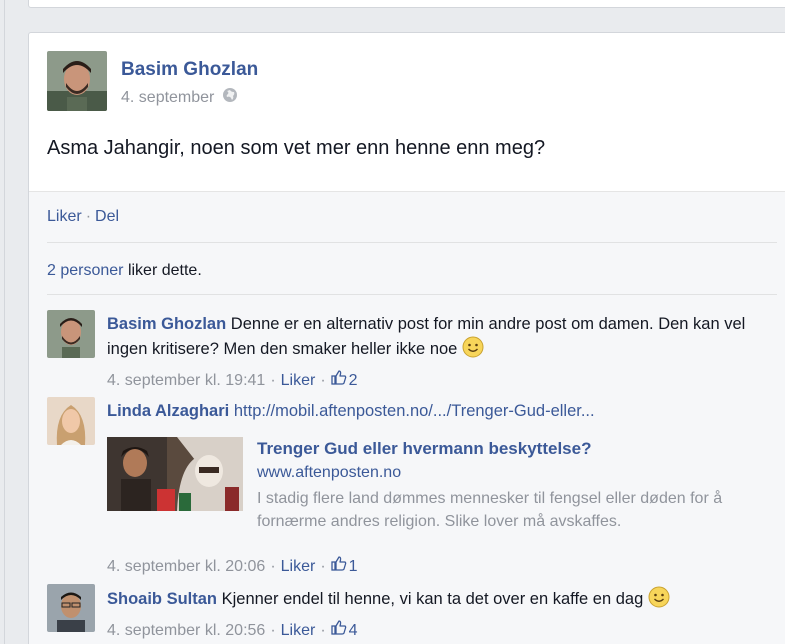 The width and height of the screenshot is (785, 644). I want to click on comment-like-count: 4, so click(344, 631).